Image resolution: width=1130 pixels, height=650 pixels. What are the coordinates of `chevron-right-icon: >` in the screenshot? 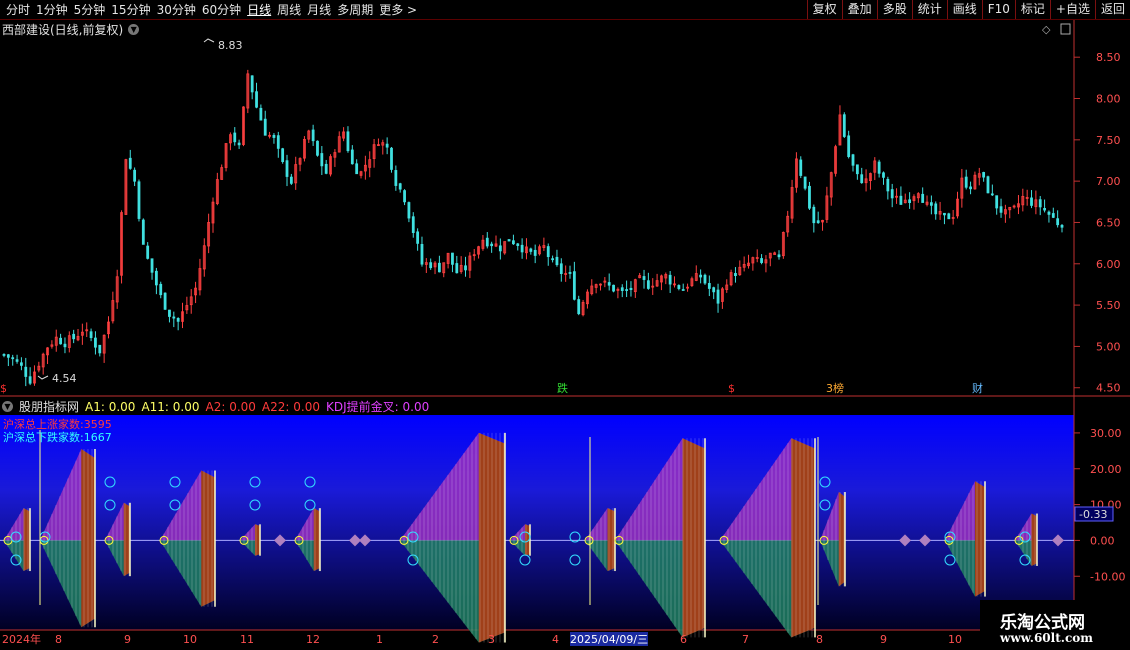 It's located at (412, 10).